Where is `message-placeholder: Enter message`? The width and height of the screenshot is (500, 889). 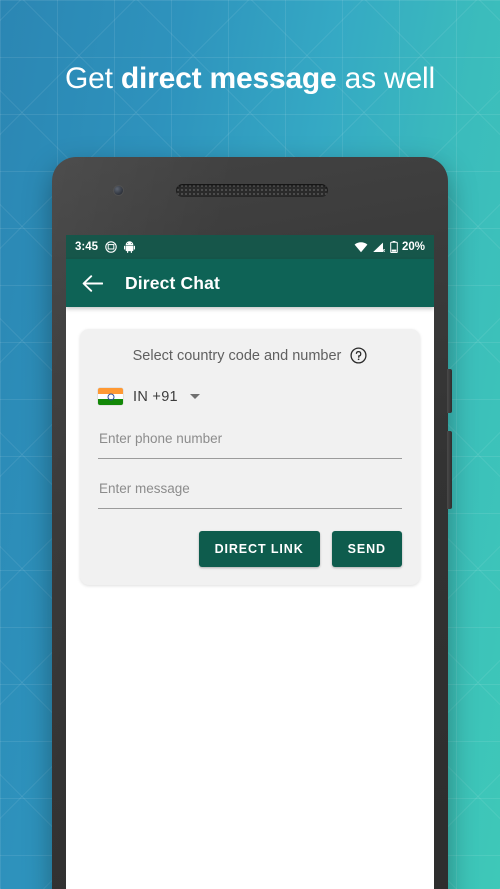
message-placeholder: Enter message is located at coordinates (144, 488).